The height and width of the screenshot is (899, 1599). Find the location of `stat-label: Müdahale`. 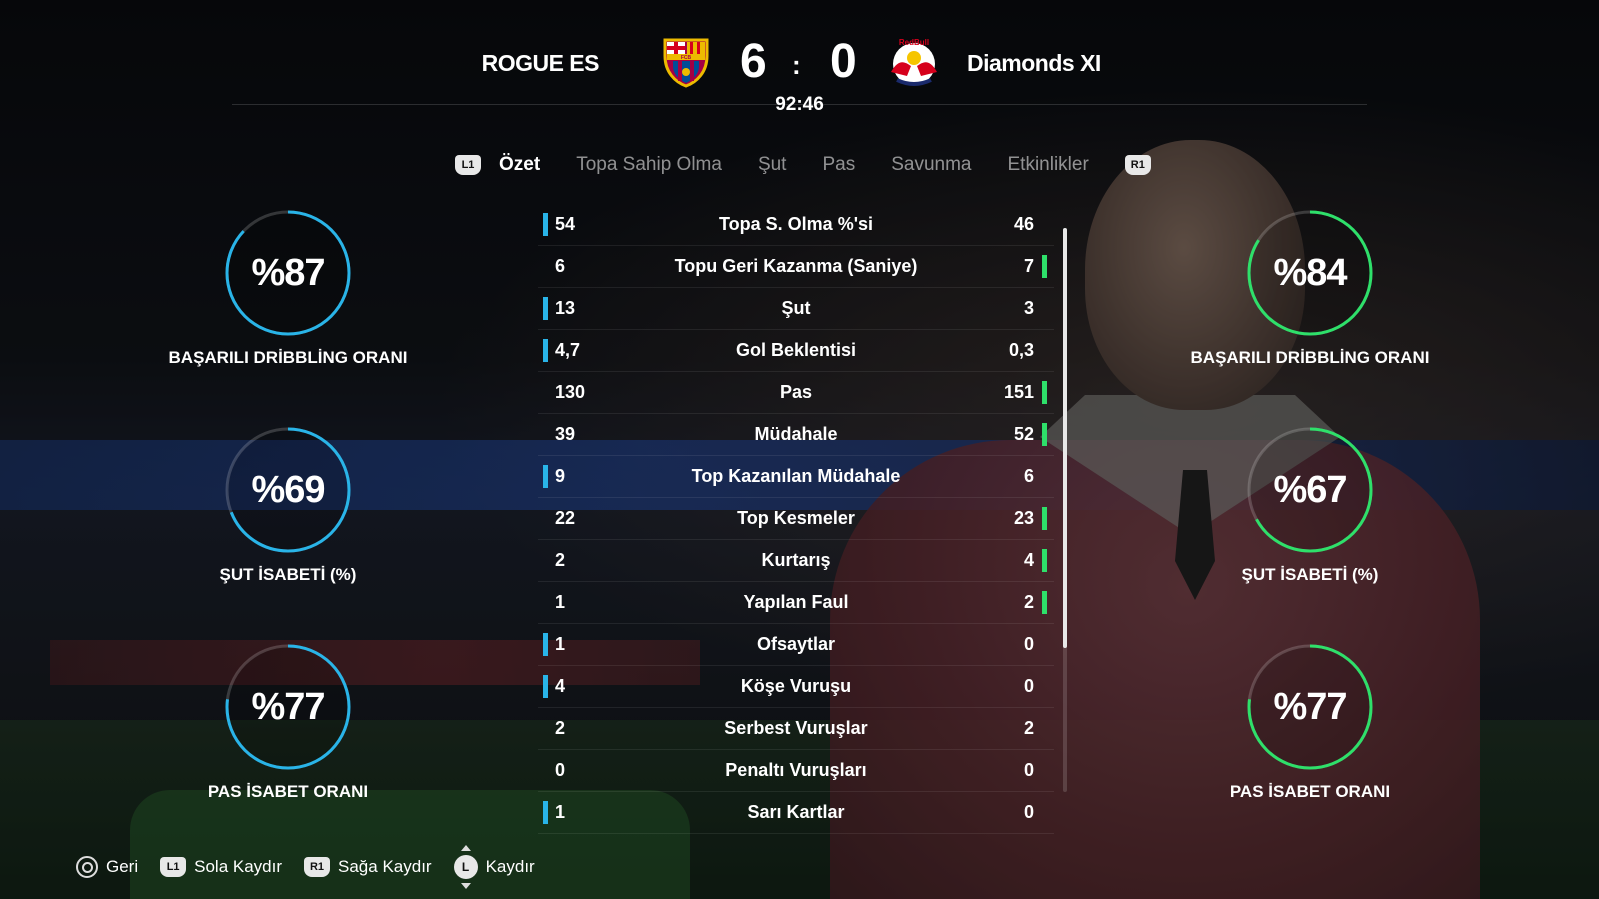

stat-label: Müdahale is located at coordinates (796, 434).